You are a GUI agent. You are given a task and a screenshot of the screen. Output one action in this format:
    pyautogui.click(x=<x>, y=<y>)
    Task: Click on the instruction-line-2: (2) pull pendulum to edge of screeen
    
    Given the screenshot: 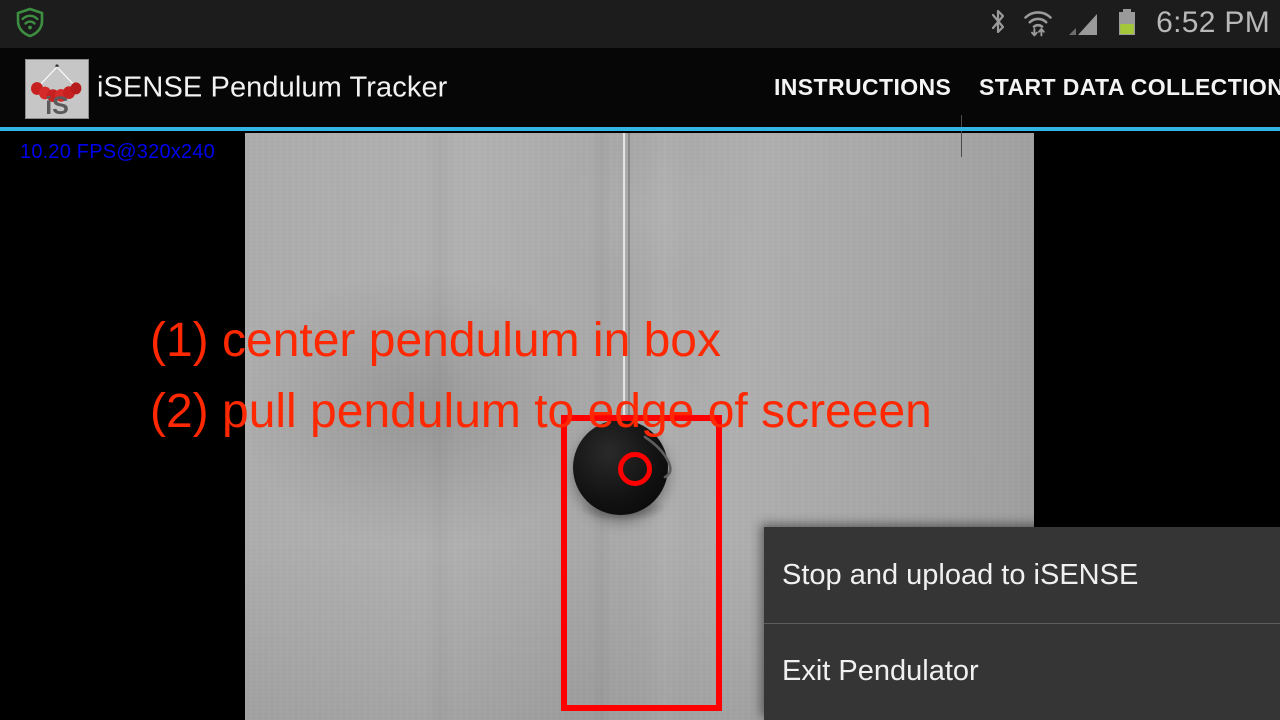 What is the action you would take?
    pyautogui.click(x=541, y=411)
    